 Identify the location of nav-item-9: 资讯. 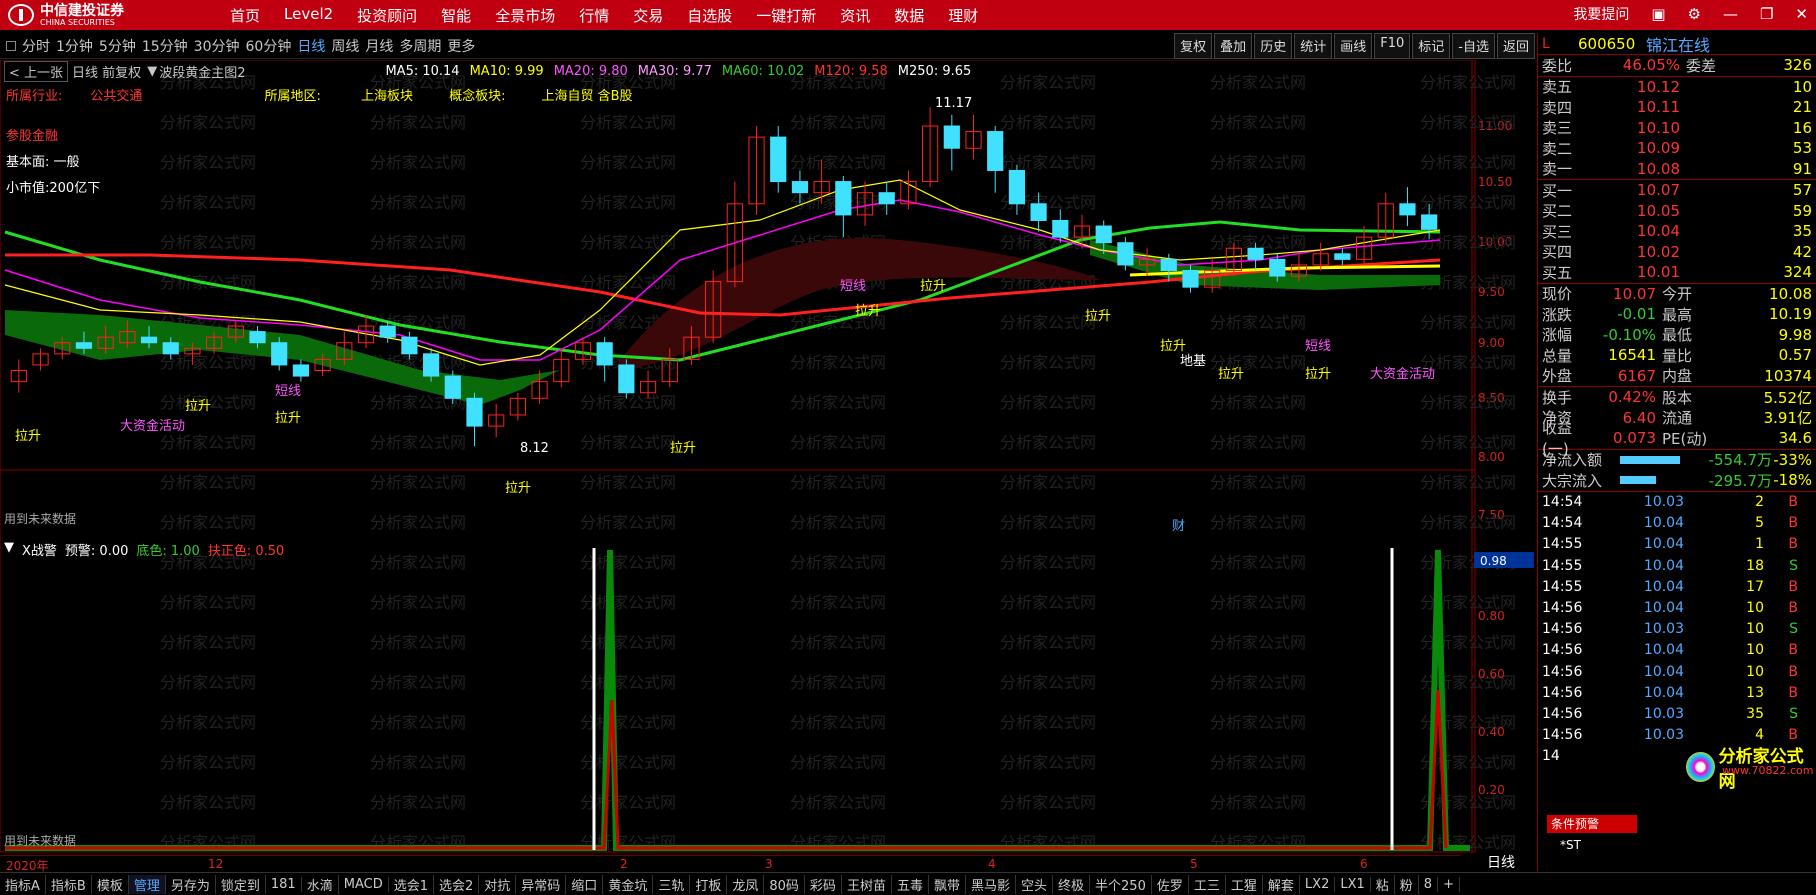
(855, 15).